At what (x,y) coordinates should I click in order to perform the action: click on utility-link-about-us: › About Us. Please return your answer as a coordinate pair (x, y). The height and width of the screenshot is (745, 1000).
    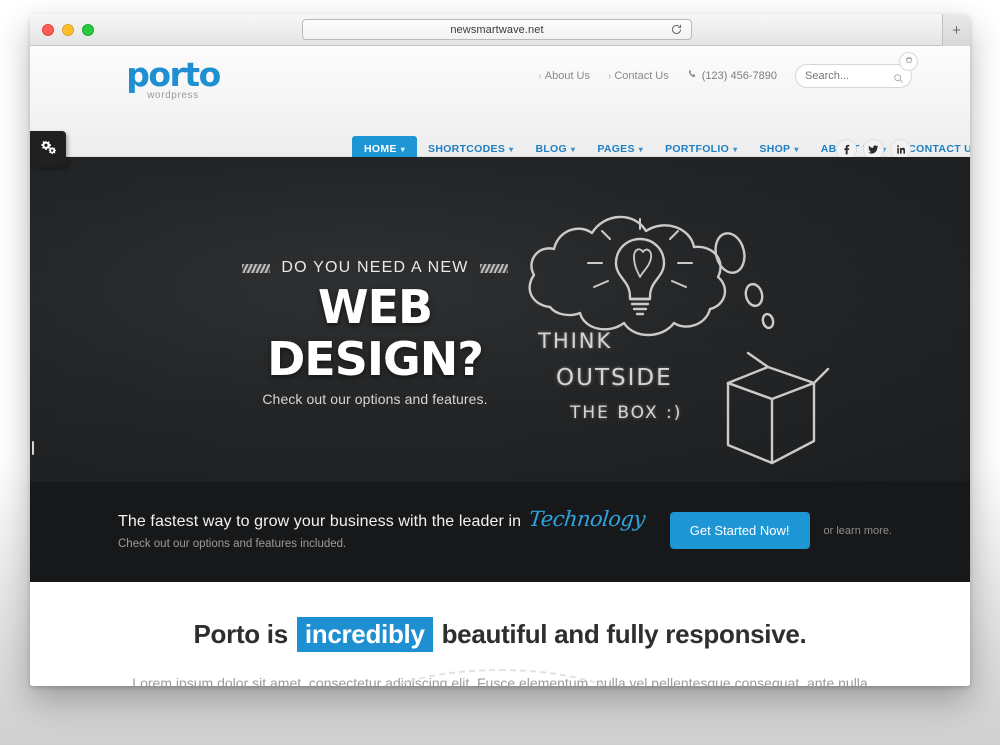
    Looking at the image, I should click on (564, 76).